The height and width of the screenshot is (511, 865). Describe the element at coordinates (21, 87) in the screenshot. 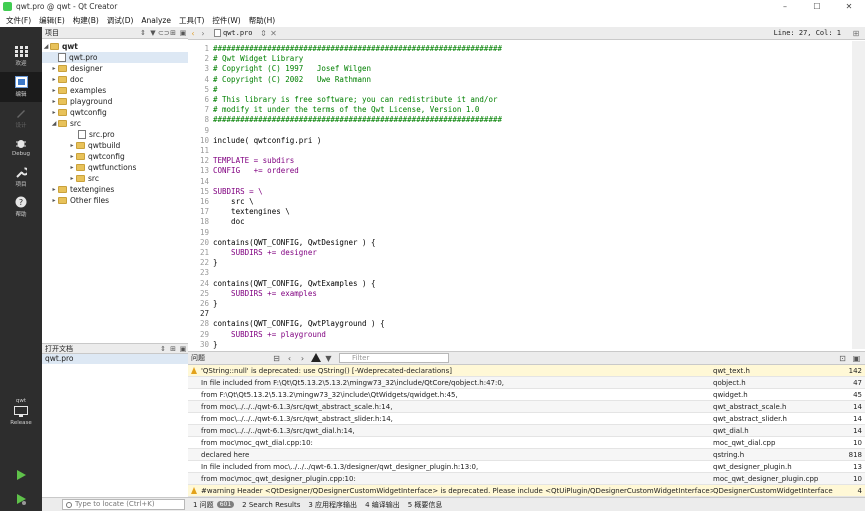

I see `mode-edit: 编辑` at that location.